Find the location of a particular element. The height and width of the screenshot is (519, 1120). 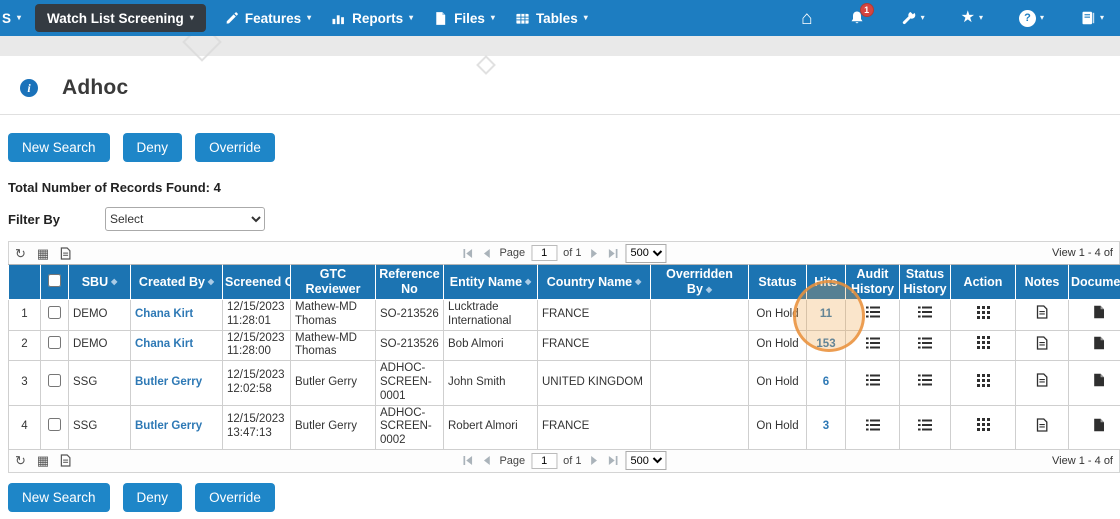

entity-name-cell: Robert Almori is located at coordinates (490, 427).